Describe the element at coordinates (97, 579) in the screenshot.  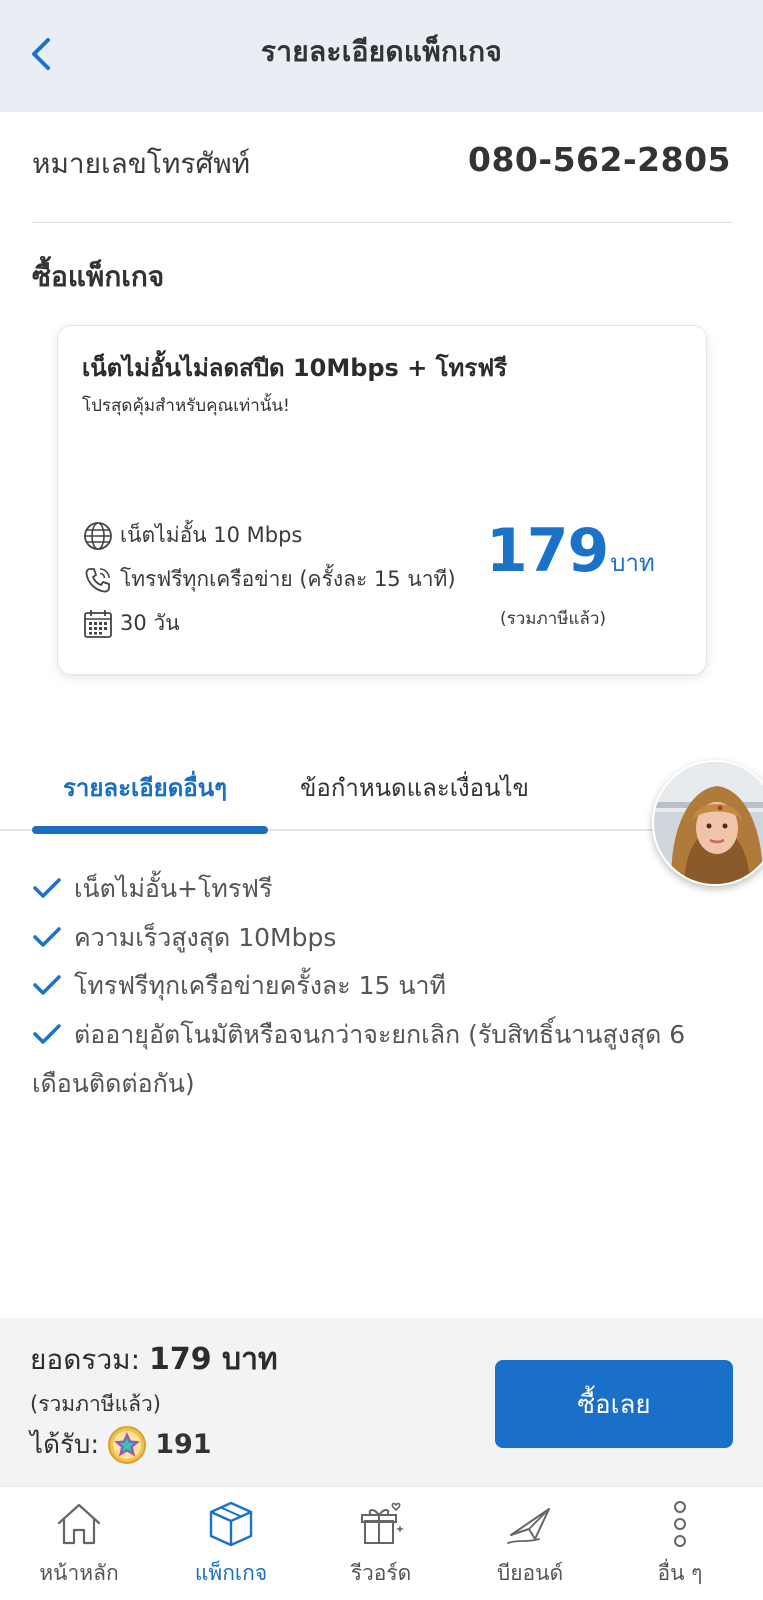
I see `phone-call-icon` at that location.